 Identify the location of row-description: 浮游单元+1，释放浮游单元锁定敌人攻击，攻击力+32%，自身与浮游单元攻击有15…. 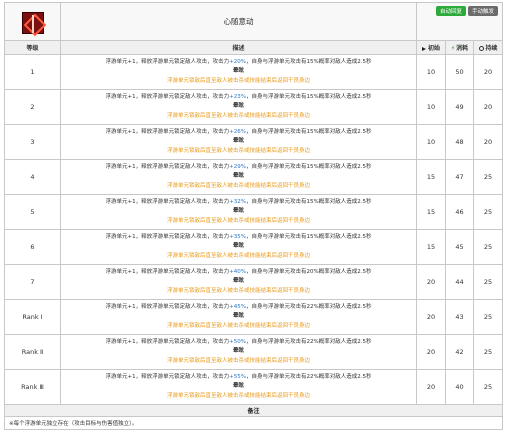
(238, 212).